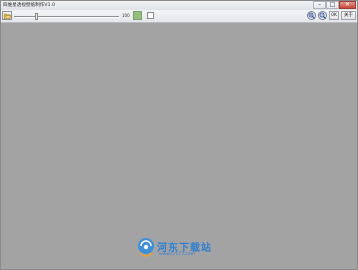  I want to click on watermark-url: www.cr173.com, so click(177, 254).